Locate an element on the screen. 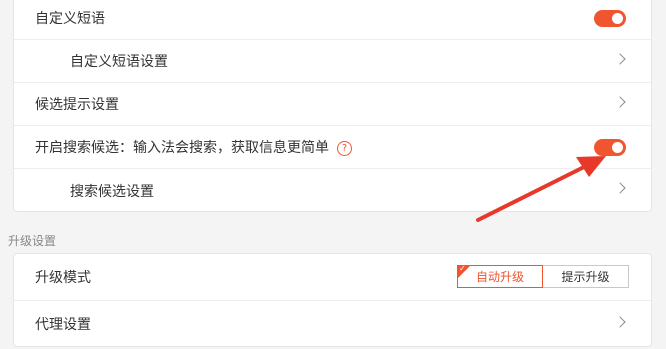  upgrade-mode-label: 升级模式 is located at coordinates (63, 278).